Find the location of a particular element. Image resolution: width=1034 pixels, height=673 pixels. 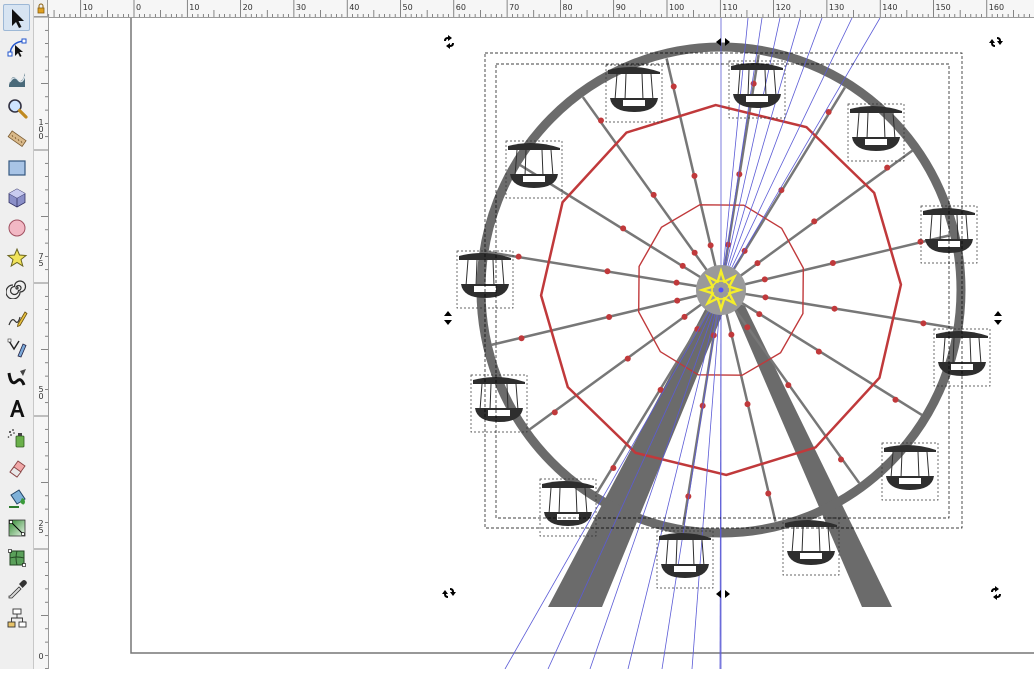

pen-bezier-icon is located at coordinates (17, 347).